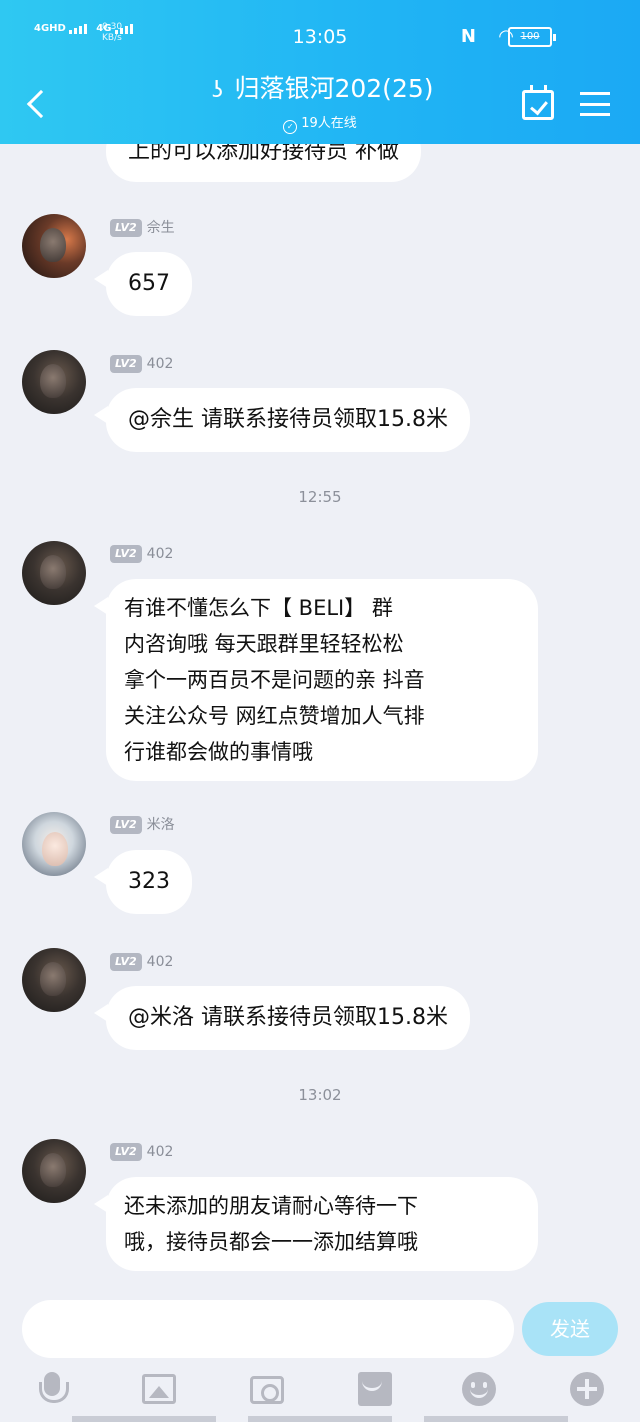 The height and width of the screenshot is (1422, 640). I want to click on online-count: 19人在线, so click(329, 123).